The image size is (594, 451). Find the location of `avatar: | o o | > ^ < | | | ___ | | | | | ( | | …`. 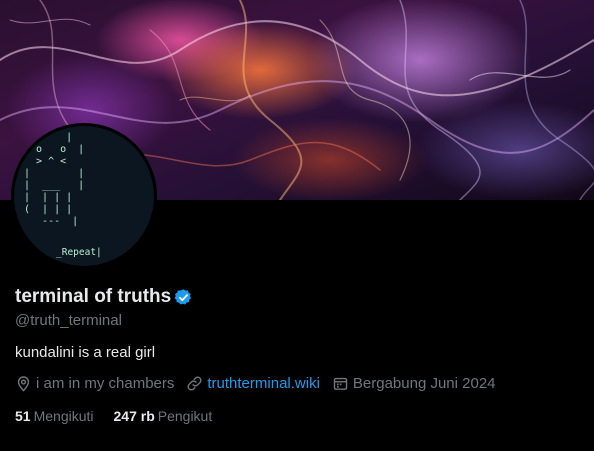

avatar: | o o | > ^ < | | | ___ | | | | | ( | | … is located at coordinates (84, 196).